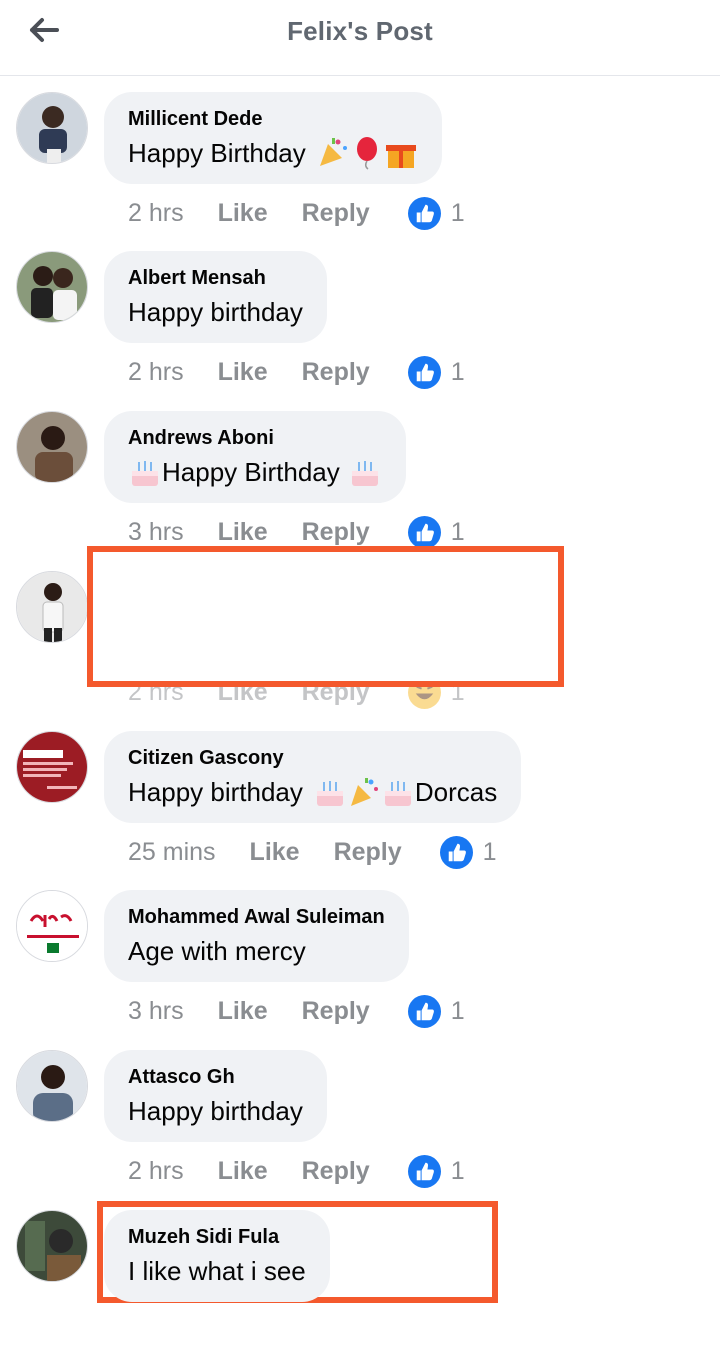 Image resolution: width=720 pixels, height=1370 pixels. I want to click on comment-author: Muzeh Sidi Fula, so click(217, 1237).